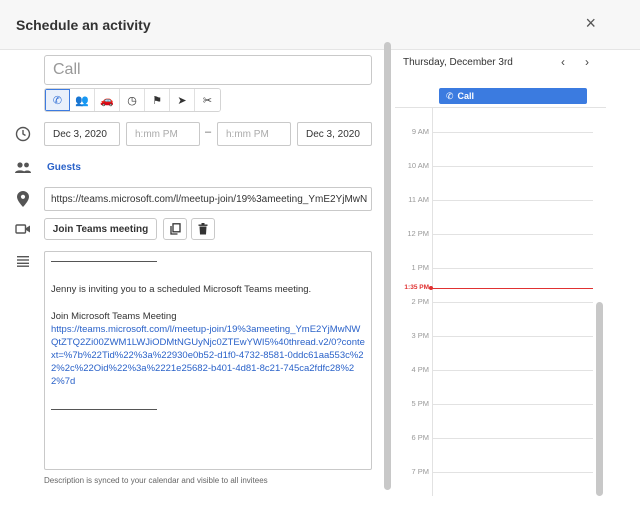 The image size is (640, 522). What do you see at coordinates (418, 165) in the screenshot?
I see `hour-label: 10 AM` at bounding box center [418, 165].